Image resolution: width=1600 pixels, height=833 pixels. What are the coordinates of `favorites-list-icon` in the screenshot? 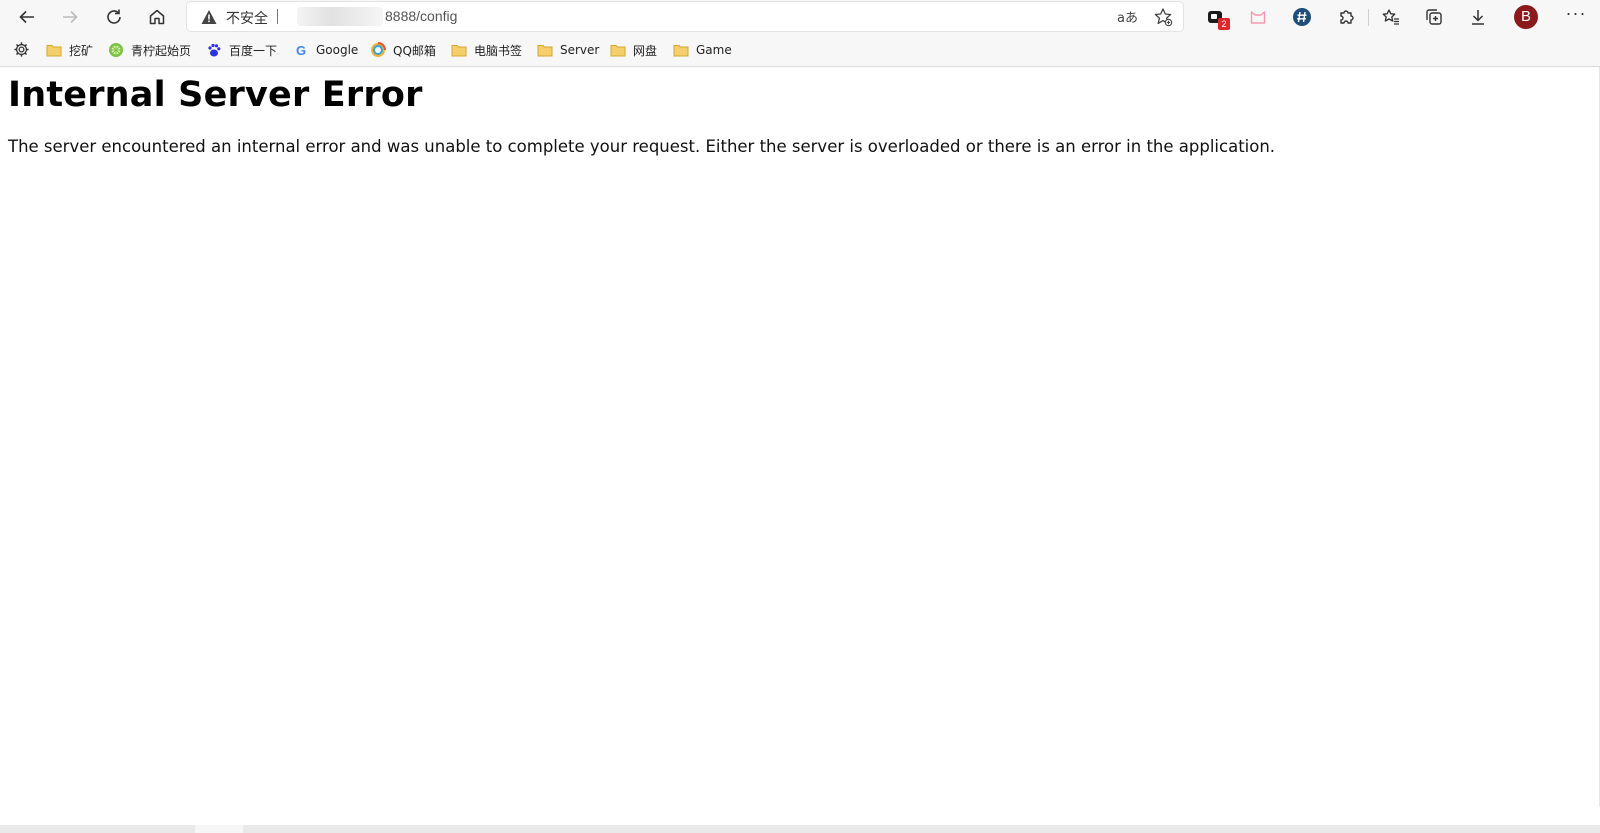 It's located at (1390, 17).